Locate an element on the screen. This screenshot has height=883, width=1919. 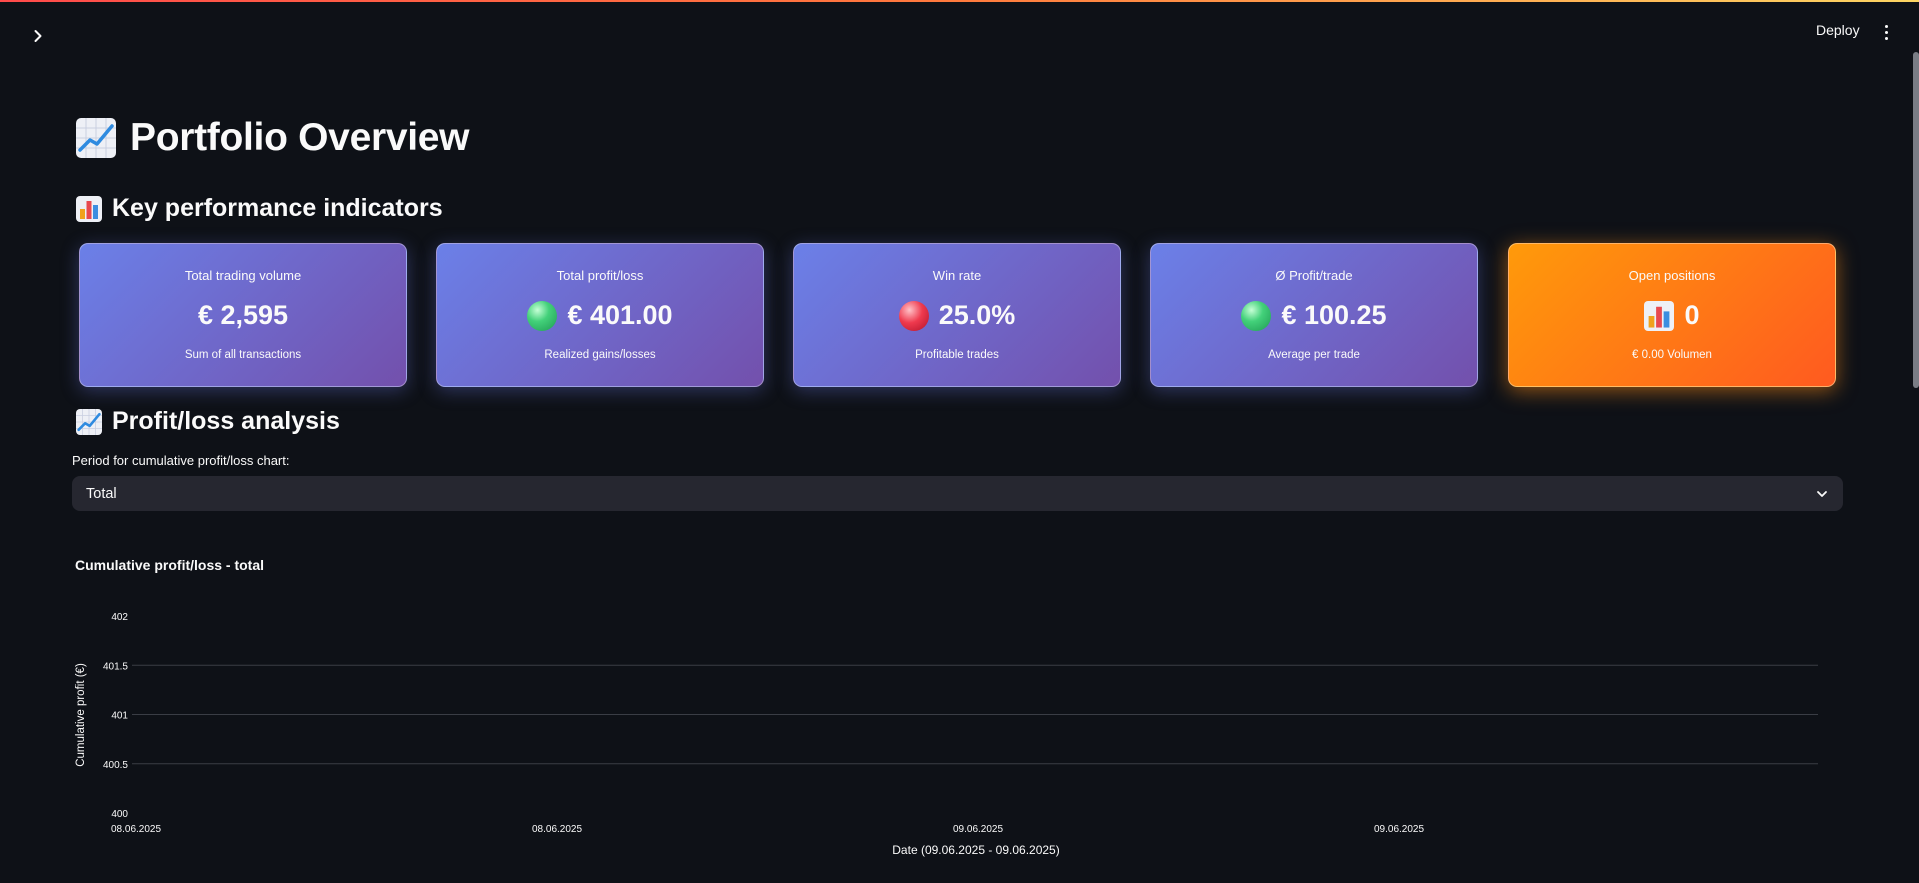
y-tick-label: 400.5 is located at coordinates (115, 765).